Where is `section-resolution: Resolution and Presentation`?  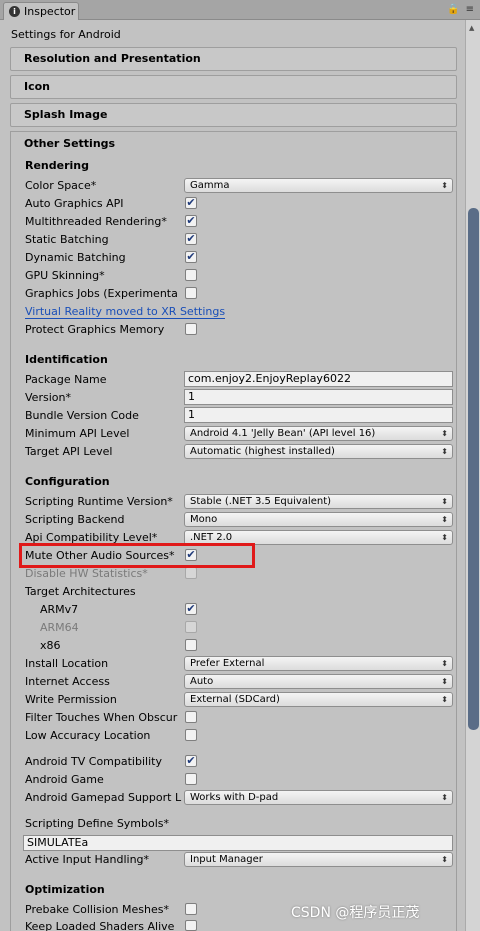 section-resolution: Resolution and Presentation is located at coordinates (233, 59).